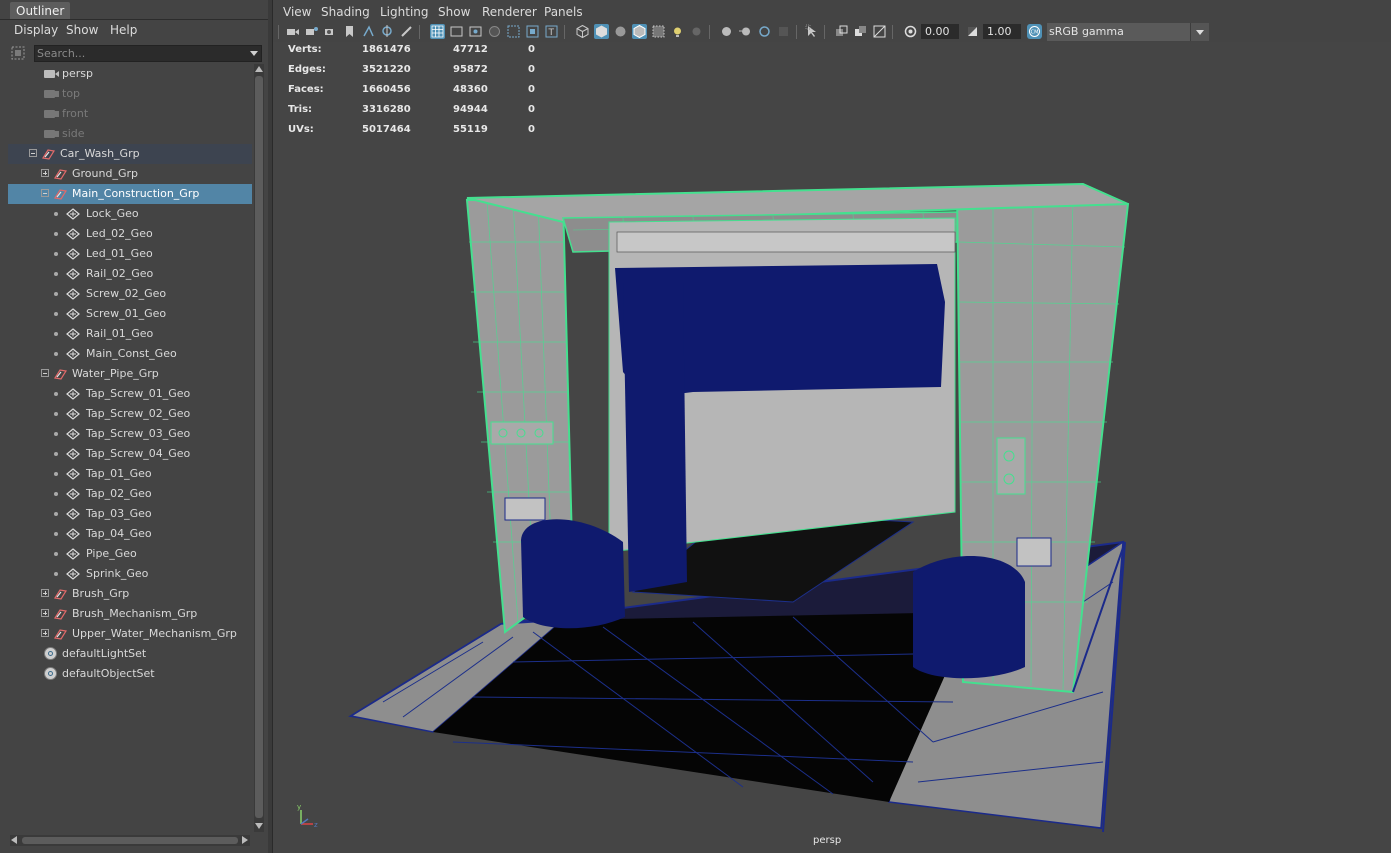 The width and height of the screenshot is (1391, 853). I want to click on outliner-item: Tap_Screw_01_Geo, so click(130, 394).